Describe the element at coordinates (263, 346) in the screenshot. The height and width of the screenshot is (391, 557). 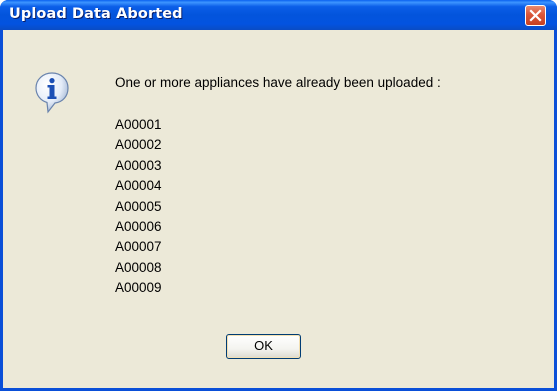
I see `ok-button: OK` at that location.